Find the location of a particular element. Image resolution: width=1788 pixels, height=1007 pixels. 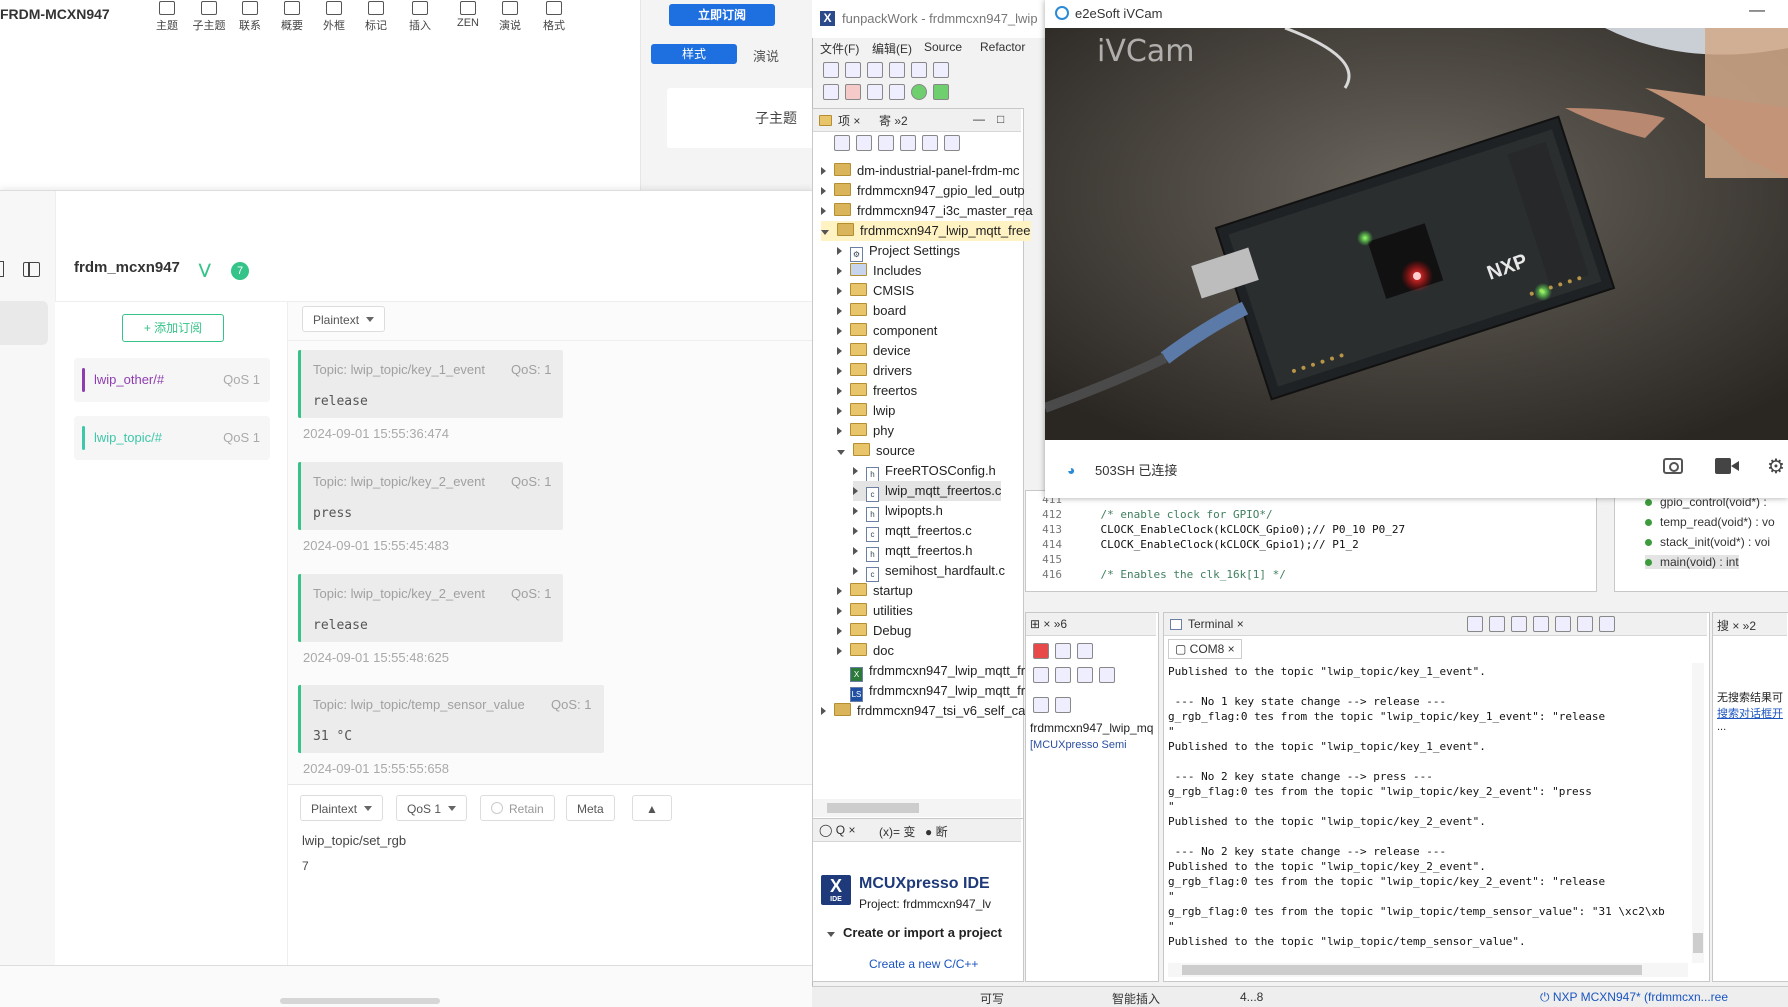

quickstart-section: Create or import a project is located at coordinates (914, 932).